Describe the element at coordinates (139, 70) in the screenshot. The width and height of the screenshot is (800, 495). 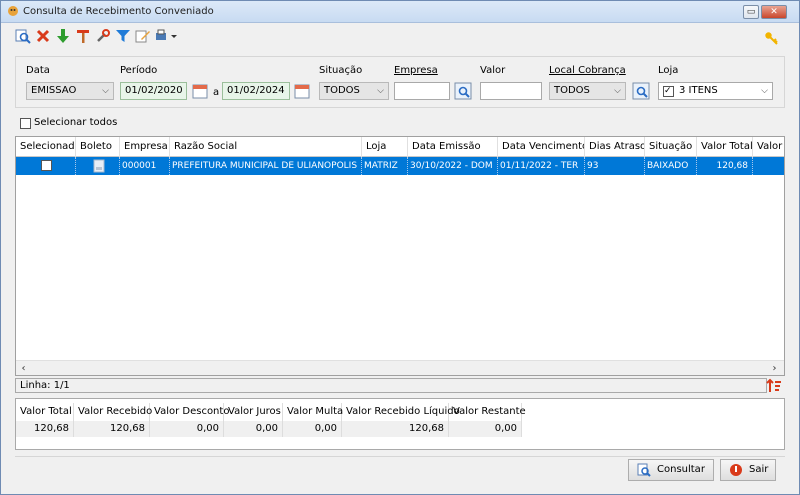
I see `periodo-label: Período` at that location.